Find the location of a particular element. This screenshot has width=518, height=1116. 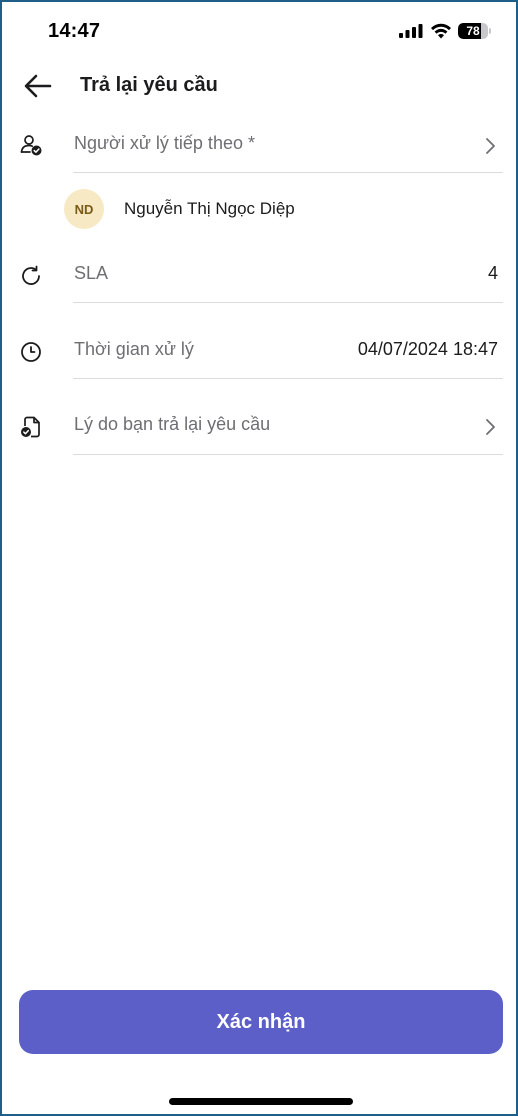

back-arrow-icon is located at coordinates (38, 86).